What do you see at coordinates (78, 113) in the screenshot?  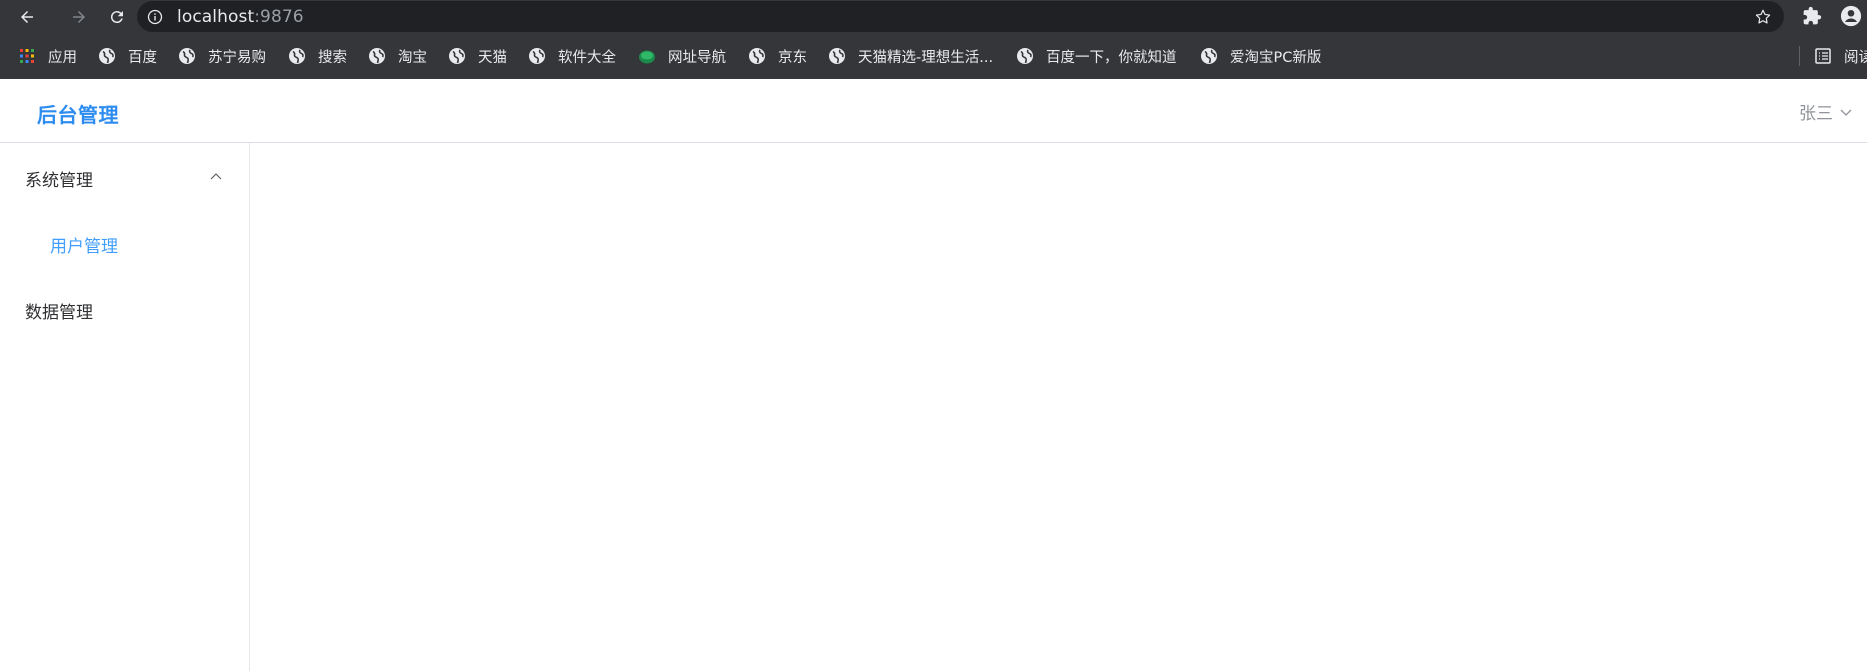 I see `app-title: 后台管理` at bounding box center [78, 113].